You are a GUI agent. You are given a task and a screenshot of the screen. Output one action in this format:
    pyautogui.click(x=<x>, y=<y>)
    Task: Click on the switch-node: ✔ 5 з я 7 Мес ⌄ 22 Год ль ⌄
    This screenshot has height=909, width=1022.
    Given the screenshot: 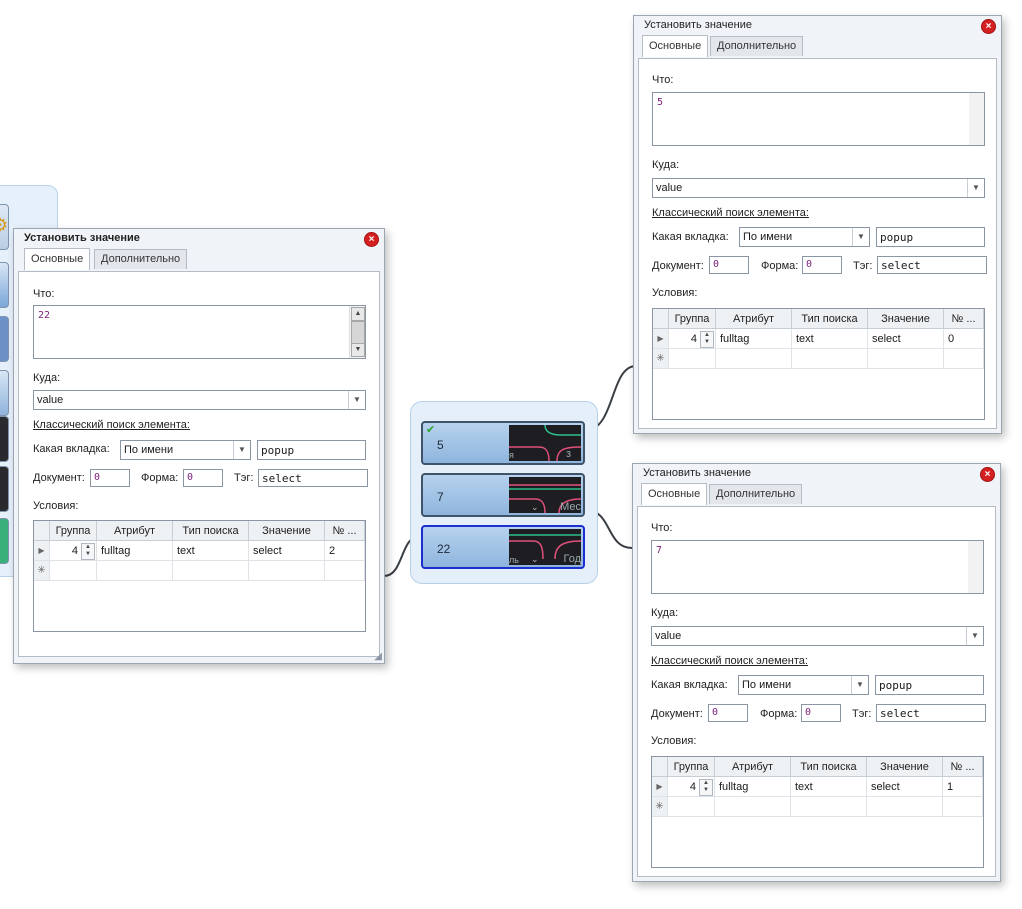 What is the action you would take?
    pyautogui.click(x=504, y=492)
    